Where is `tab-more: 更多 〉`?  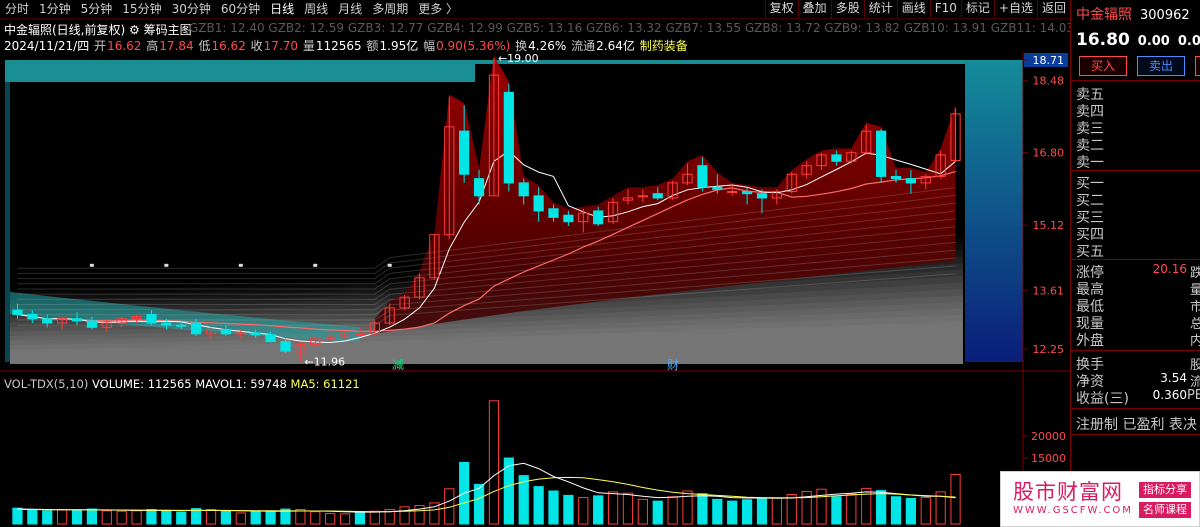 tab-more: 更多 〉 is located at coordinates (438, 9).